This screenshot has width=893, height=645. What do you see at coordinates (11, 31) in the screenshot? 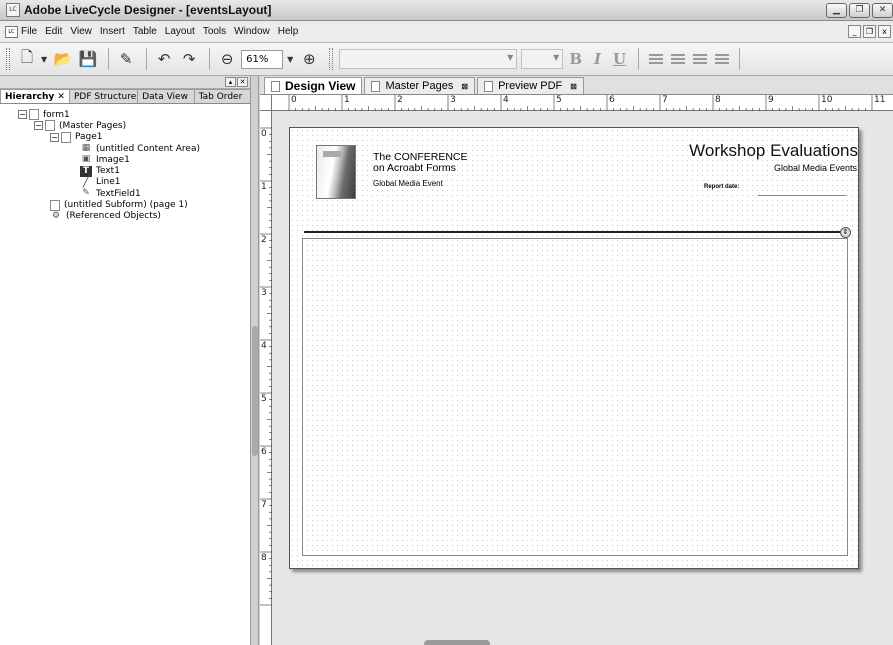
I see `document-icon: LC` at bounding box center [11, 31].